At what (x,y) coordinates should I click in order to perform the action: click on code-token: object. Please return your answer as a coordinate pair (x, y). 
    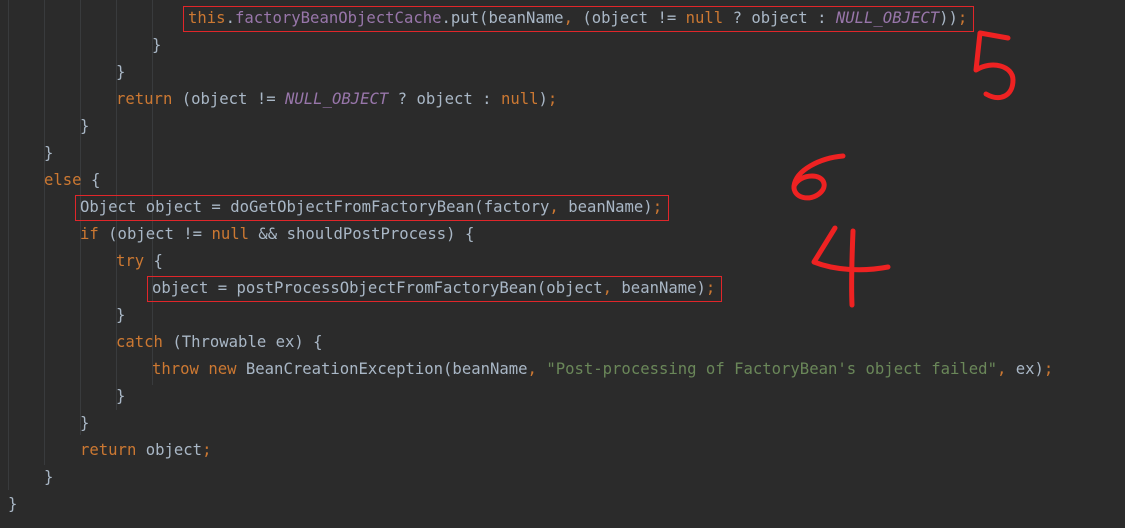
    Looking at the image, I should click on (169, 450).